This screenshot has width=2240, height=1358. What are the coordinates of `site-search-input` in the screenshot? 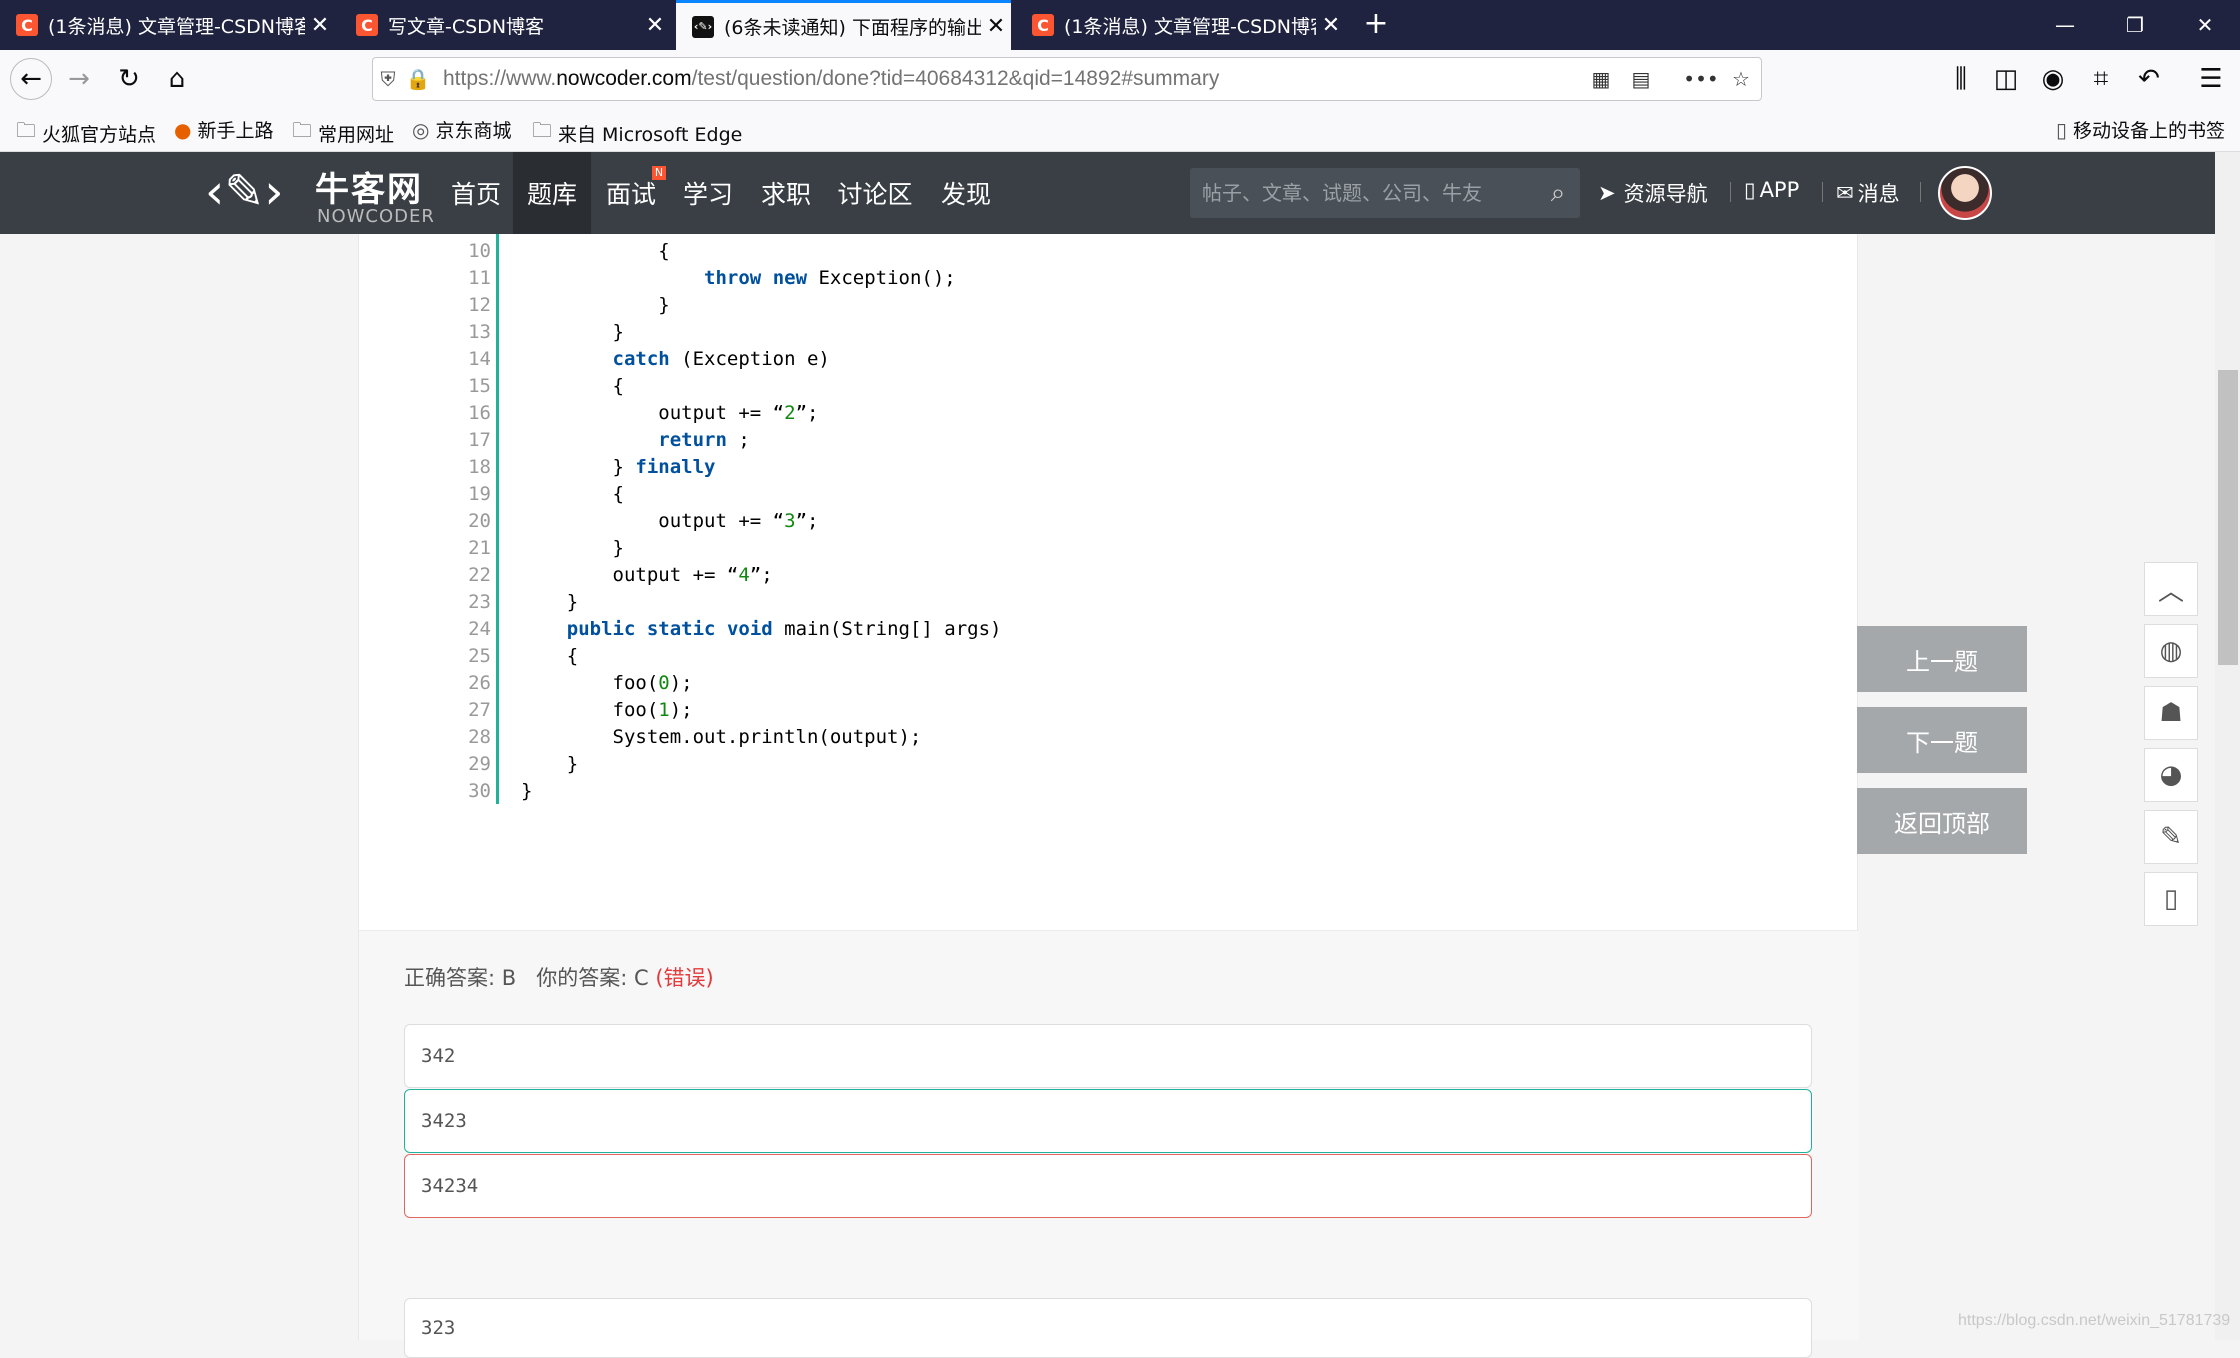 It's located at (1363, 193).